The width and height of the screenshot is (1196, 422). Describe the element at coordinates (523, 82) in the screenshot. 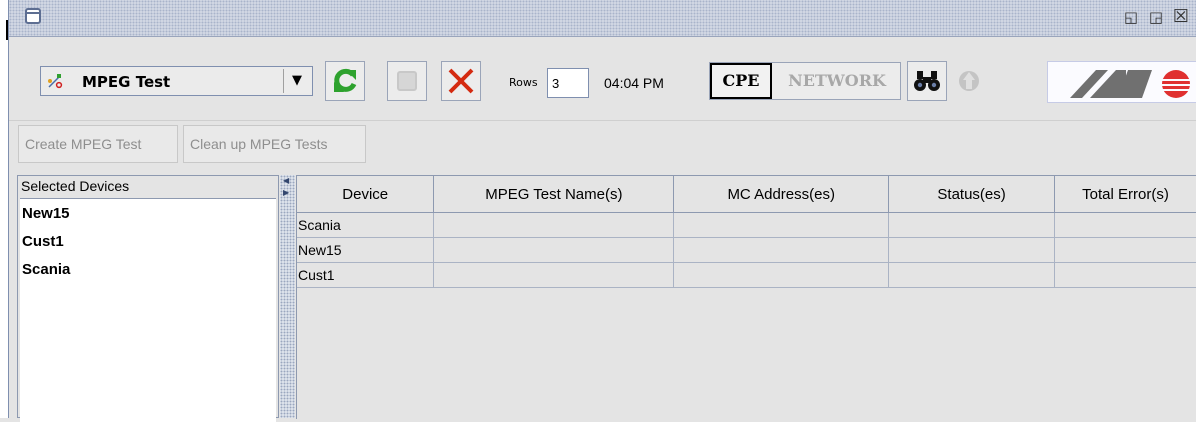

I see `rows-label: Rows` at that location.